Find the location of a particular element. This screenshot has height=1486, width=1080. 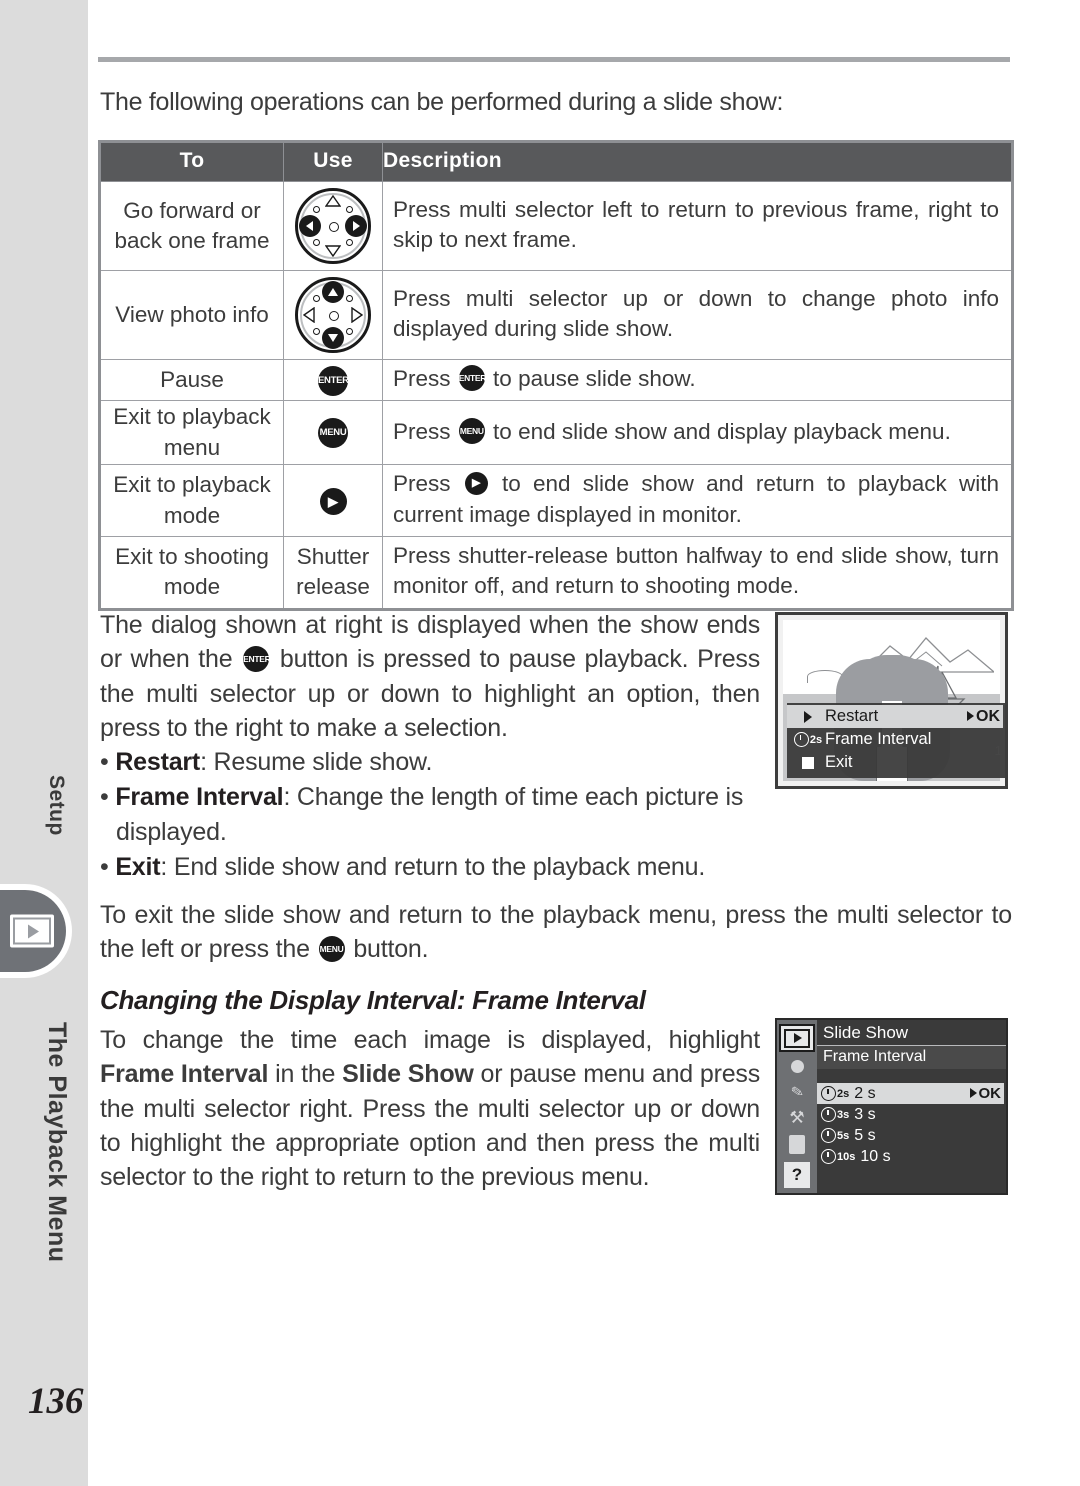

slide-show-pause-dialog-screenshot: 1 Restart OK 2s Frame Interval Exit is located at coordinates (891, 700).